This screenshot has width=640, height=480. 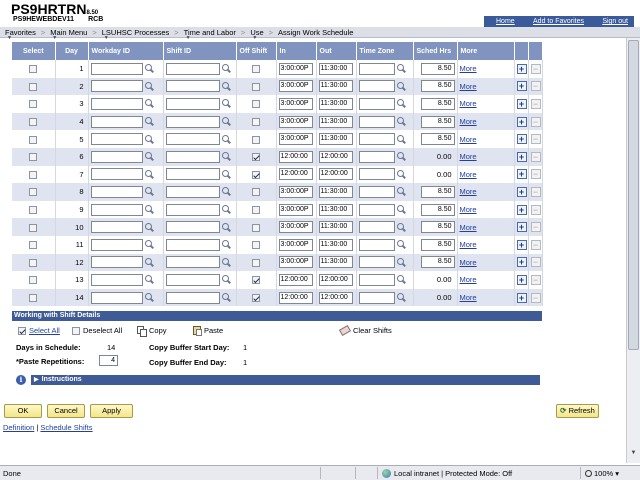 I want to click on nav-lsuhsc-processes: LSUHSC Processes ▼, so click(x=136, y=34).